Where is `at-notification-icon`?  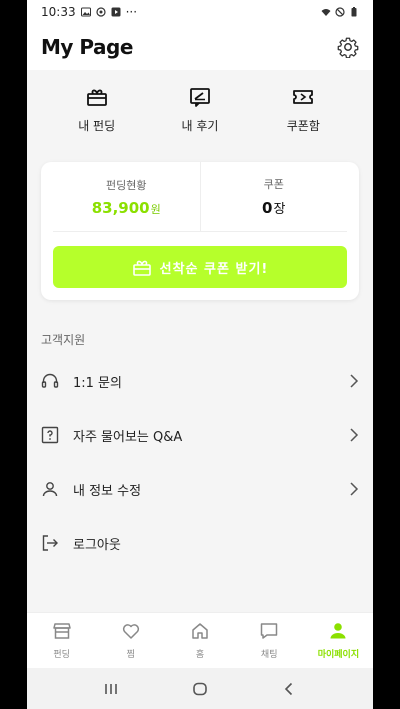 at-notification-icon is located at coordinates (100, 12).